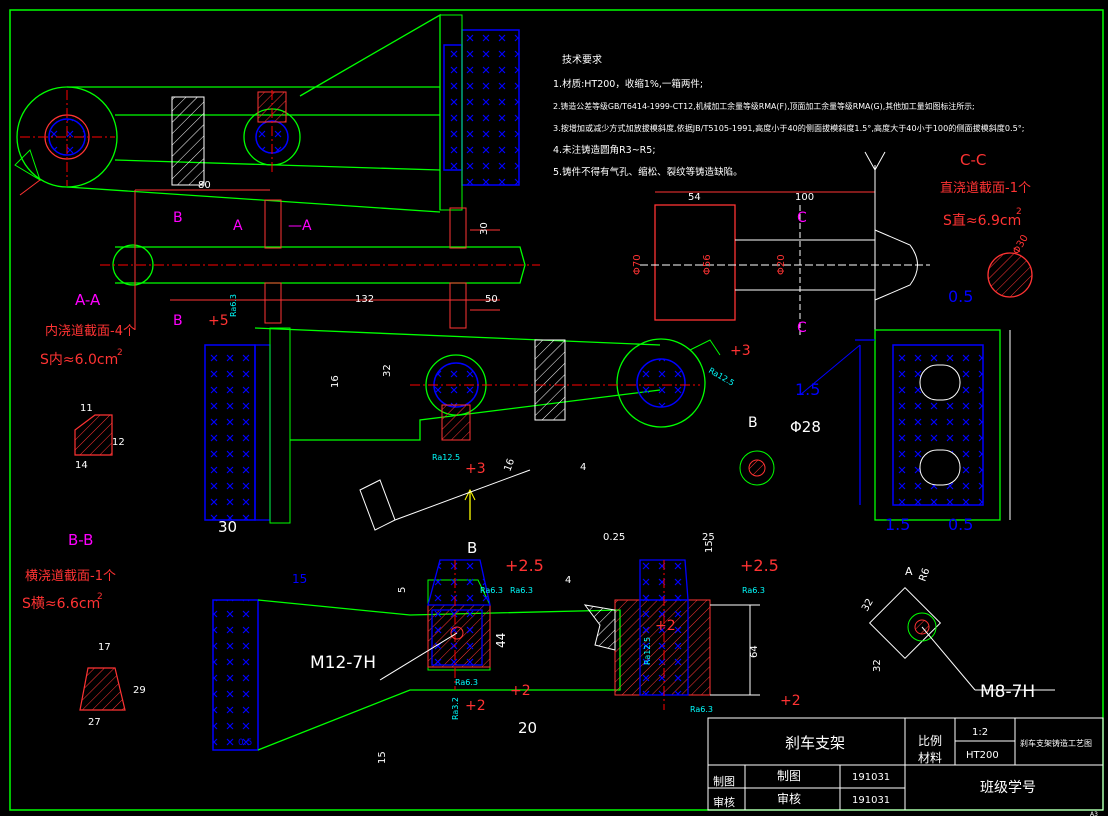  I want to click on bb-area: S横≈6.6cm, so click(61, 604).